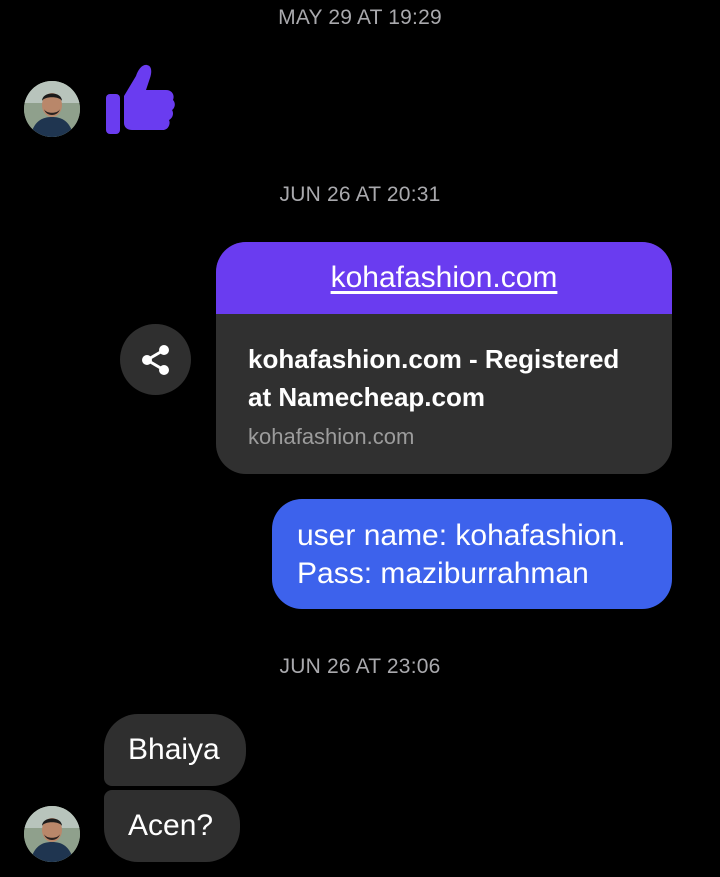  I want to click on incoming-message-text: Bhaiya, so click(174, 749).